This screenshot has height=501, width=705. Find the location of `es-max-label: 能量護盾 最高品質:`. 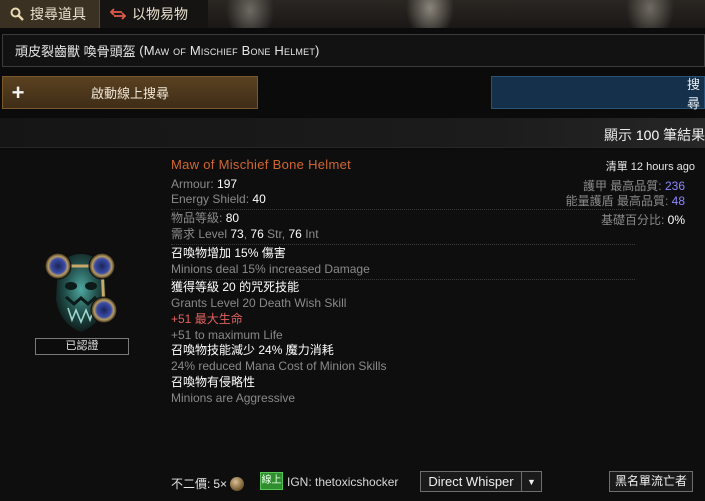

es-max-label: 能量護盾 最高品質: is located at coordinates (617, 201).